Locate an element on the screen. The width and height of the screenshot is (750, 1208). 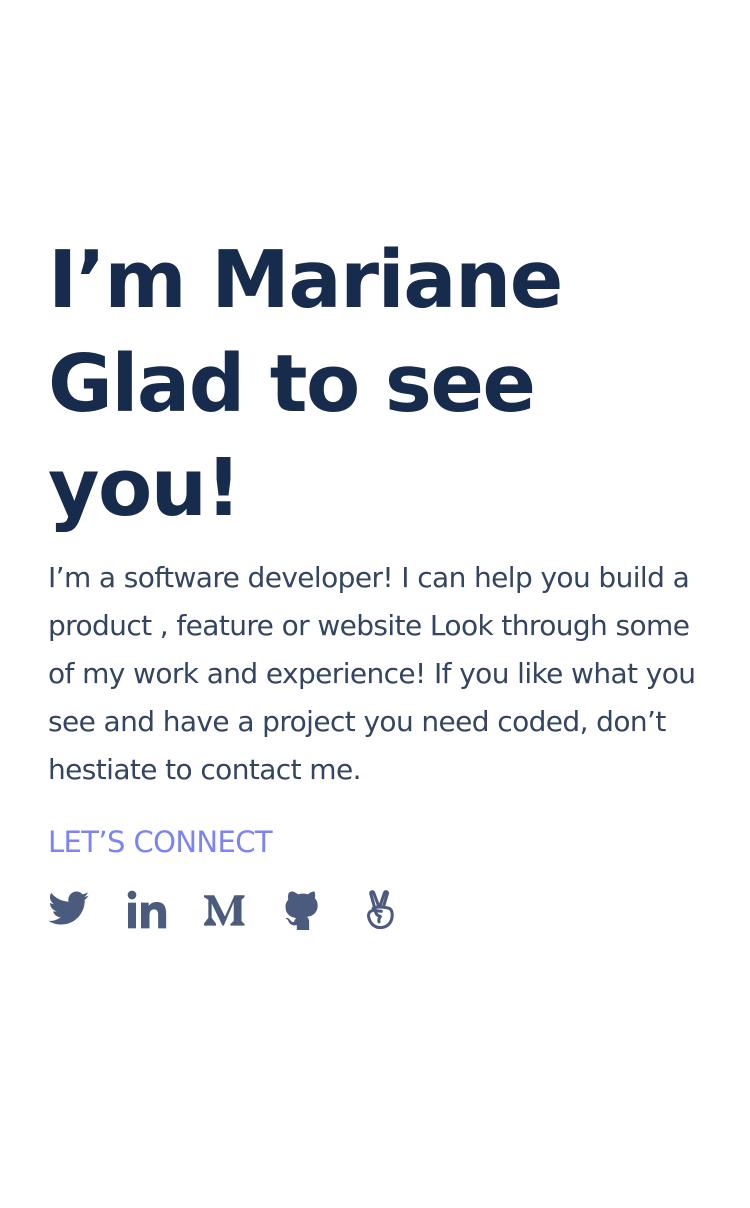
linkedin-link is located at coordinates (147, 910).